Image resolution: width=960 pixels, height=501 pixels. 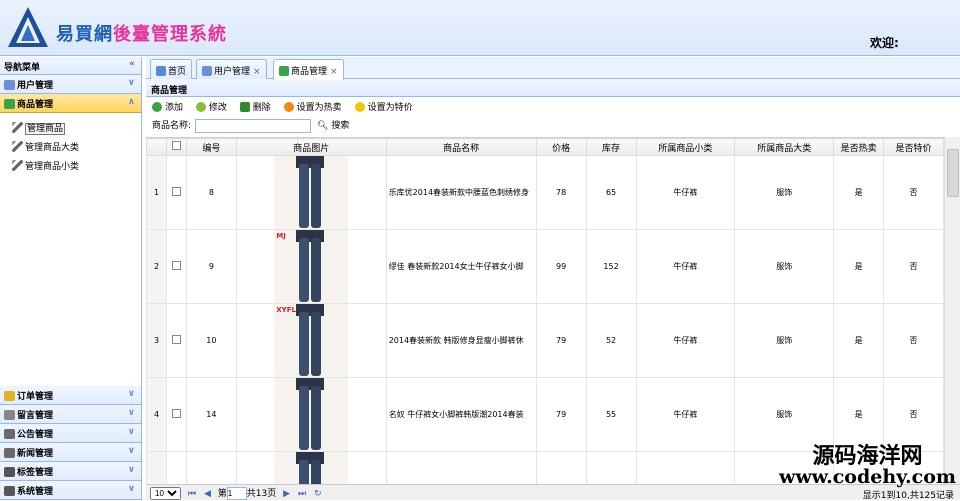 What do you see at coordinates (286, 494) in the screenshot?
I see `next-page-icon: ▶` at bounding box center [286, 494].